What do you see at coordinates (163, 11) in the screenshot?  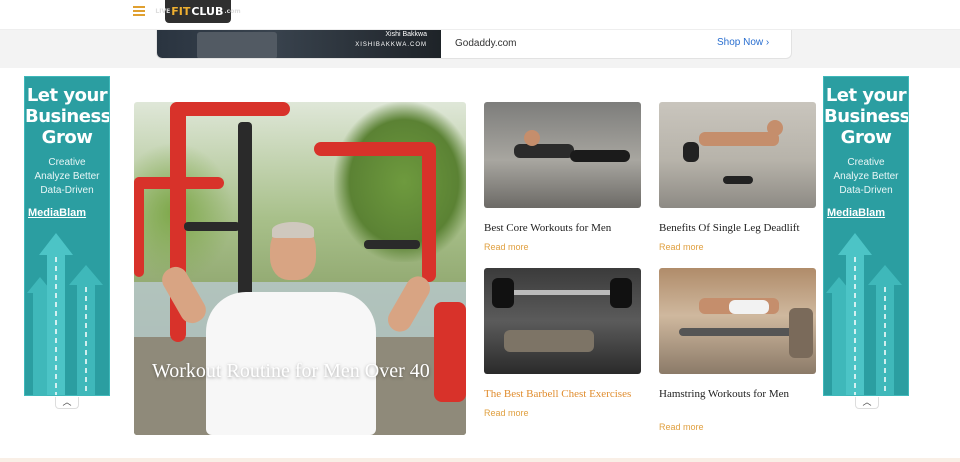 I see `logo-prefix: LIVE` at bounding box center [163, 11].